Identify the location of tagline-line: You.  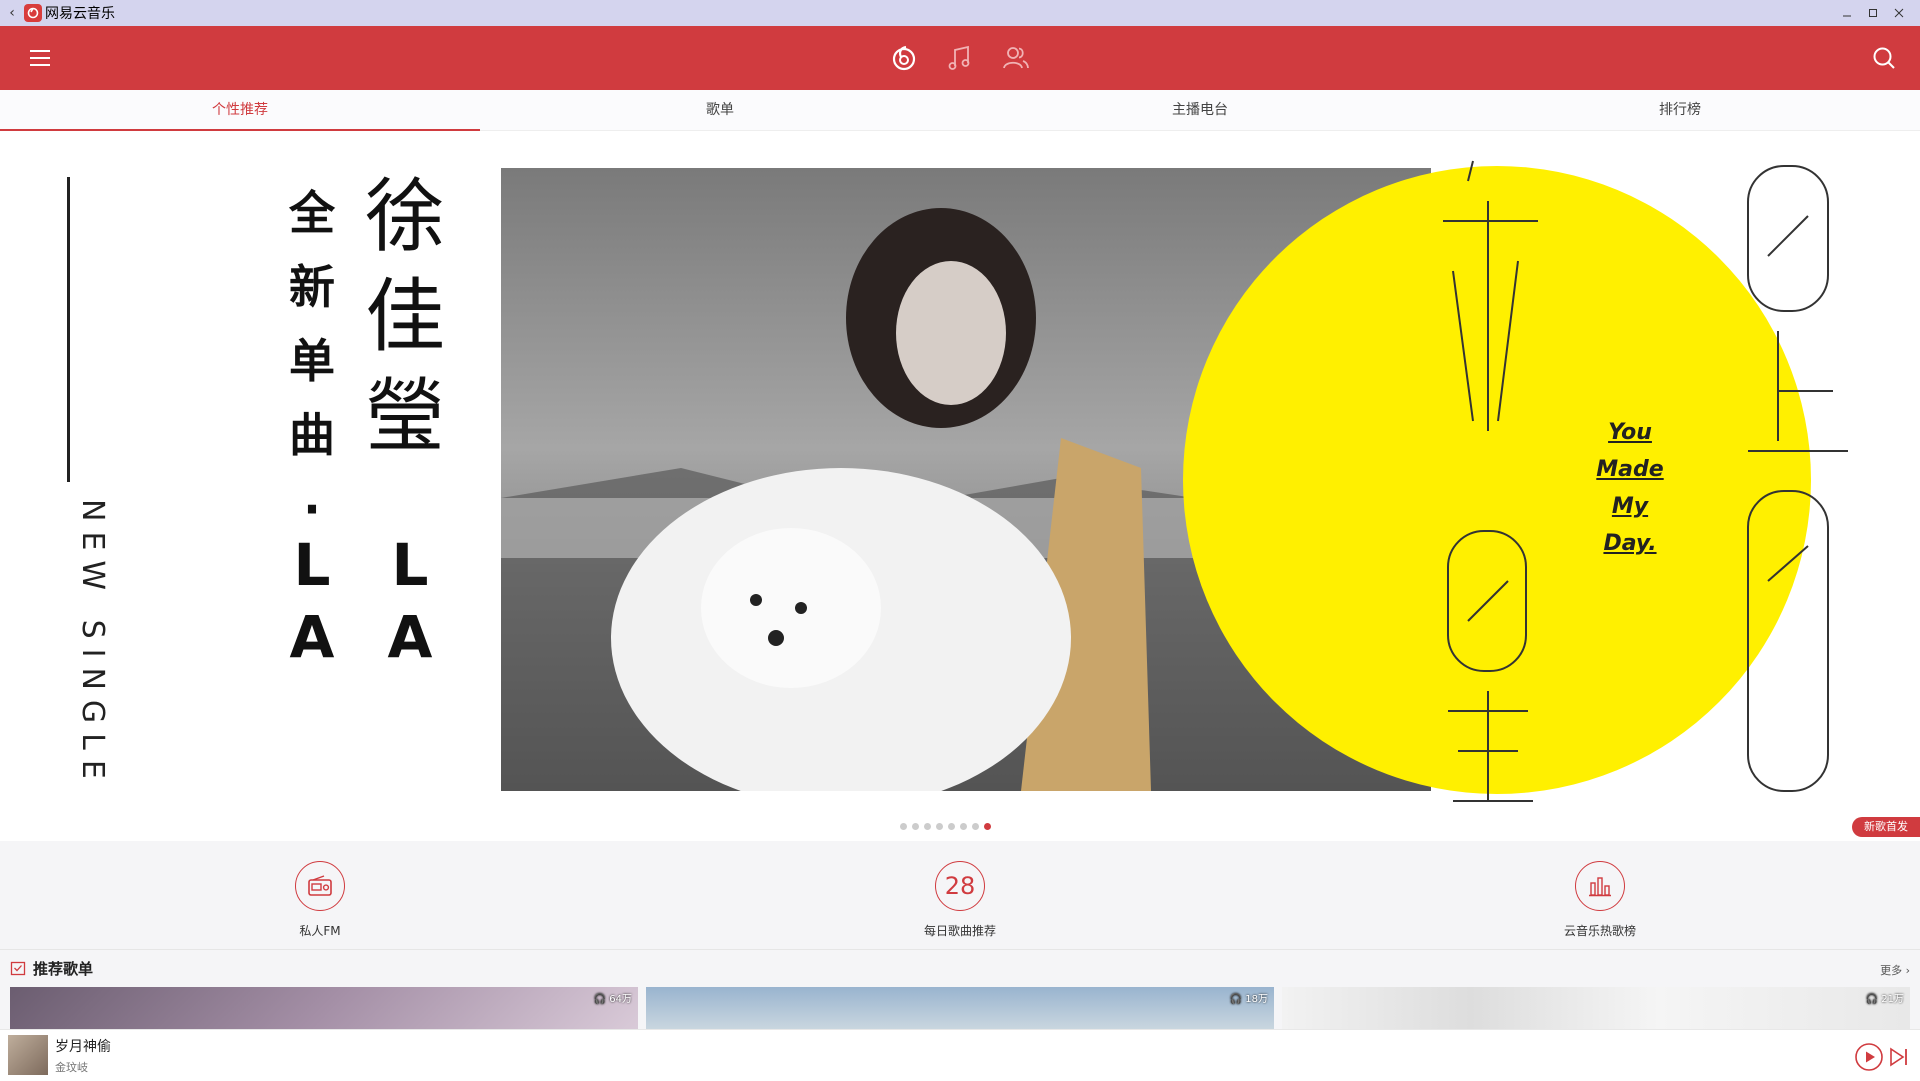
(1630, 432).